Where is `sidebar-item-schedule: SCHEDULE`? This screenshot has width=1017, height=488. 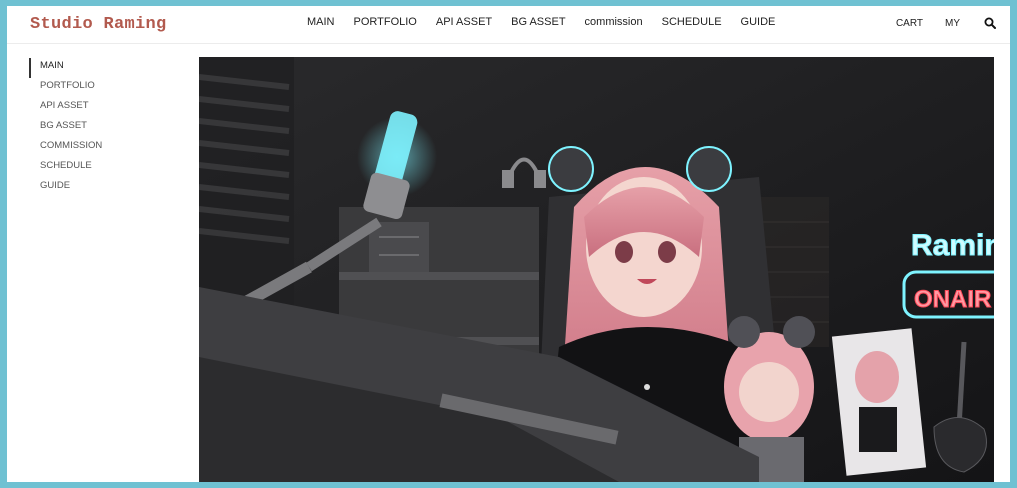 sidebar-item-schedule: SCHEDULE is located at coordinates (65, 168).